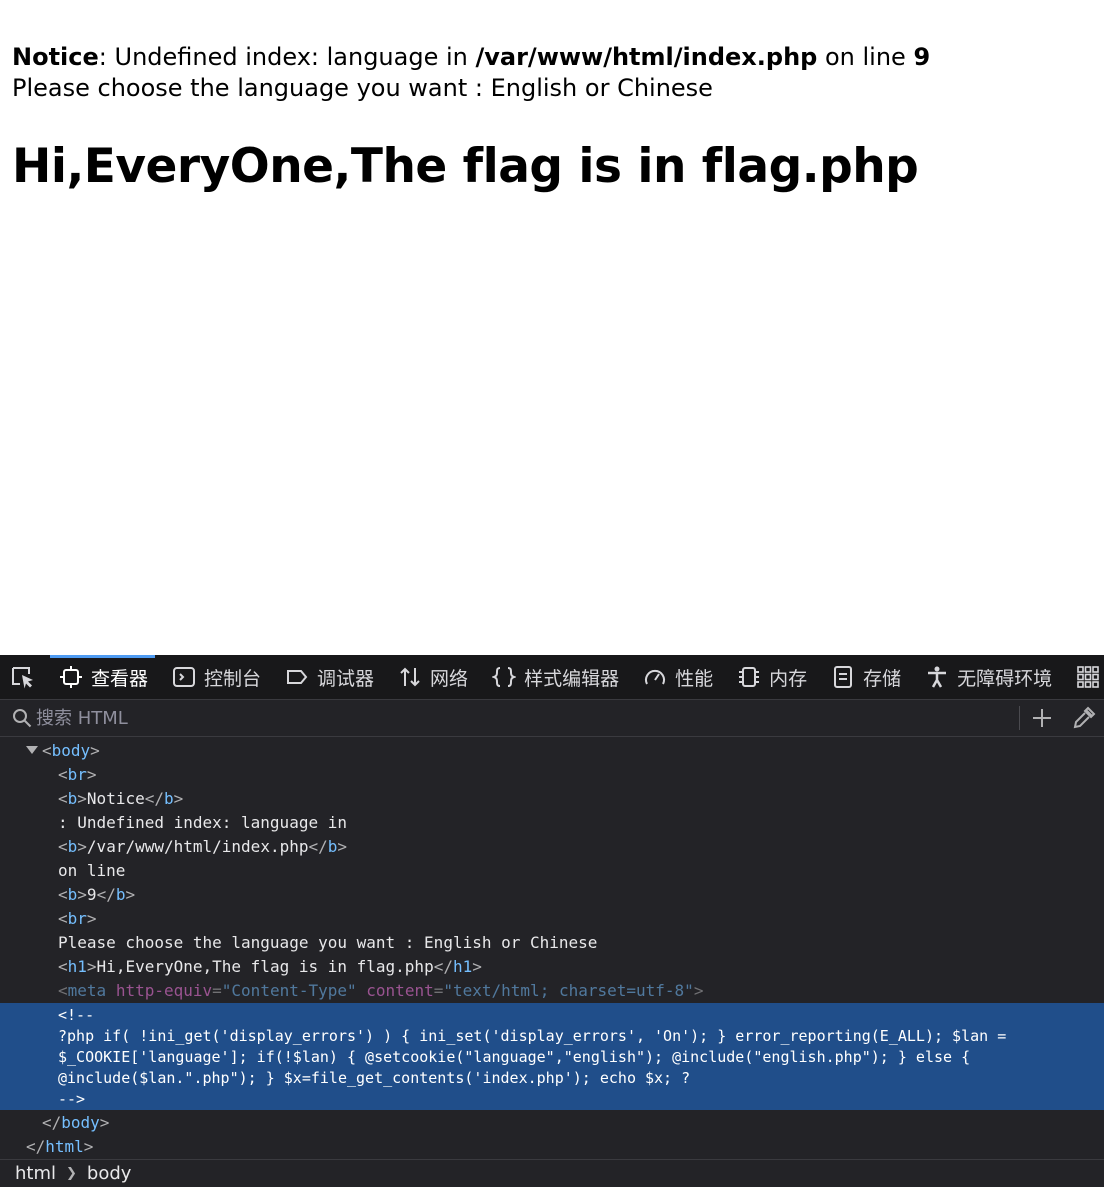  I want to click on page-heading: Hi,EveryOne,The flag is in flag.php, so click(465, 166).